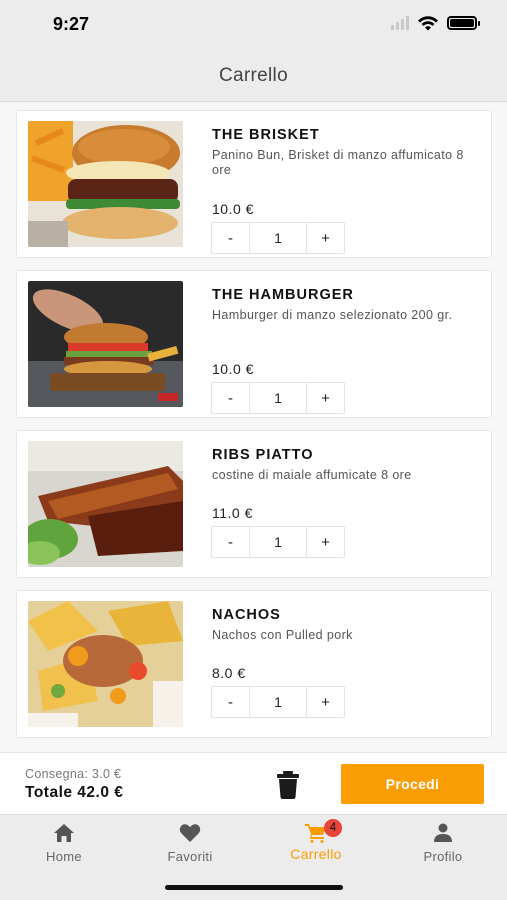  Describe the element at coordinates (74, 792) in the screenshot. I see `cart-total: Totale 42.0 €` at that location.